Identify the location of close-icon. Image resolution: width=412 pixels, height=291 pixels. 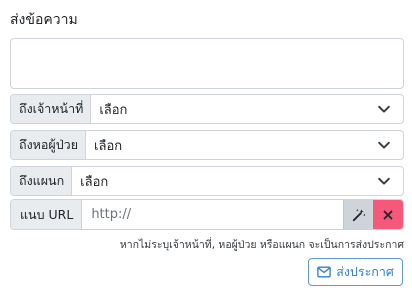
(388, 214).